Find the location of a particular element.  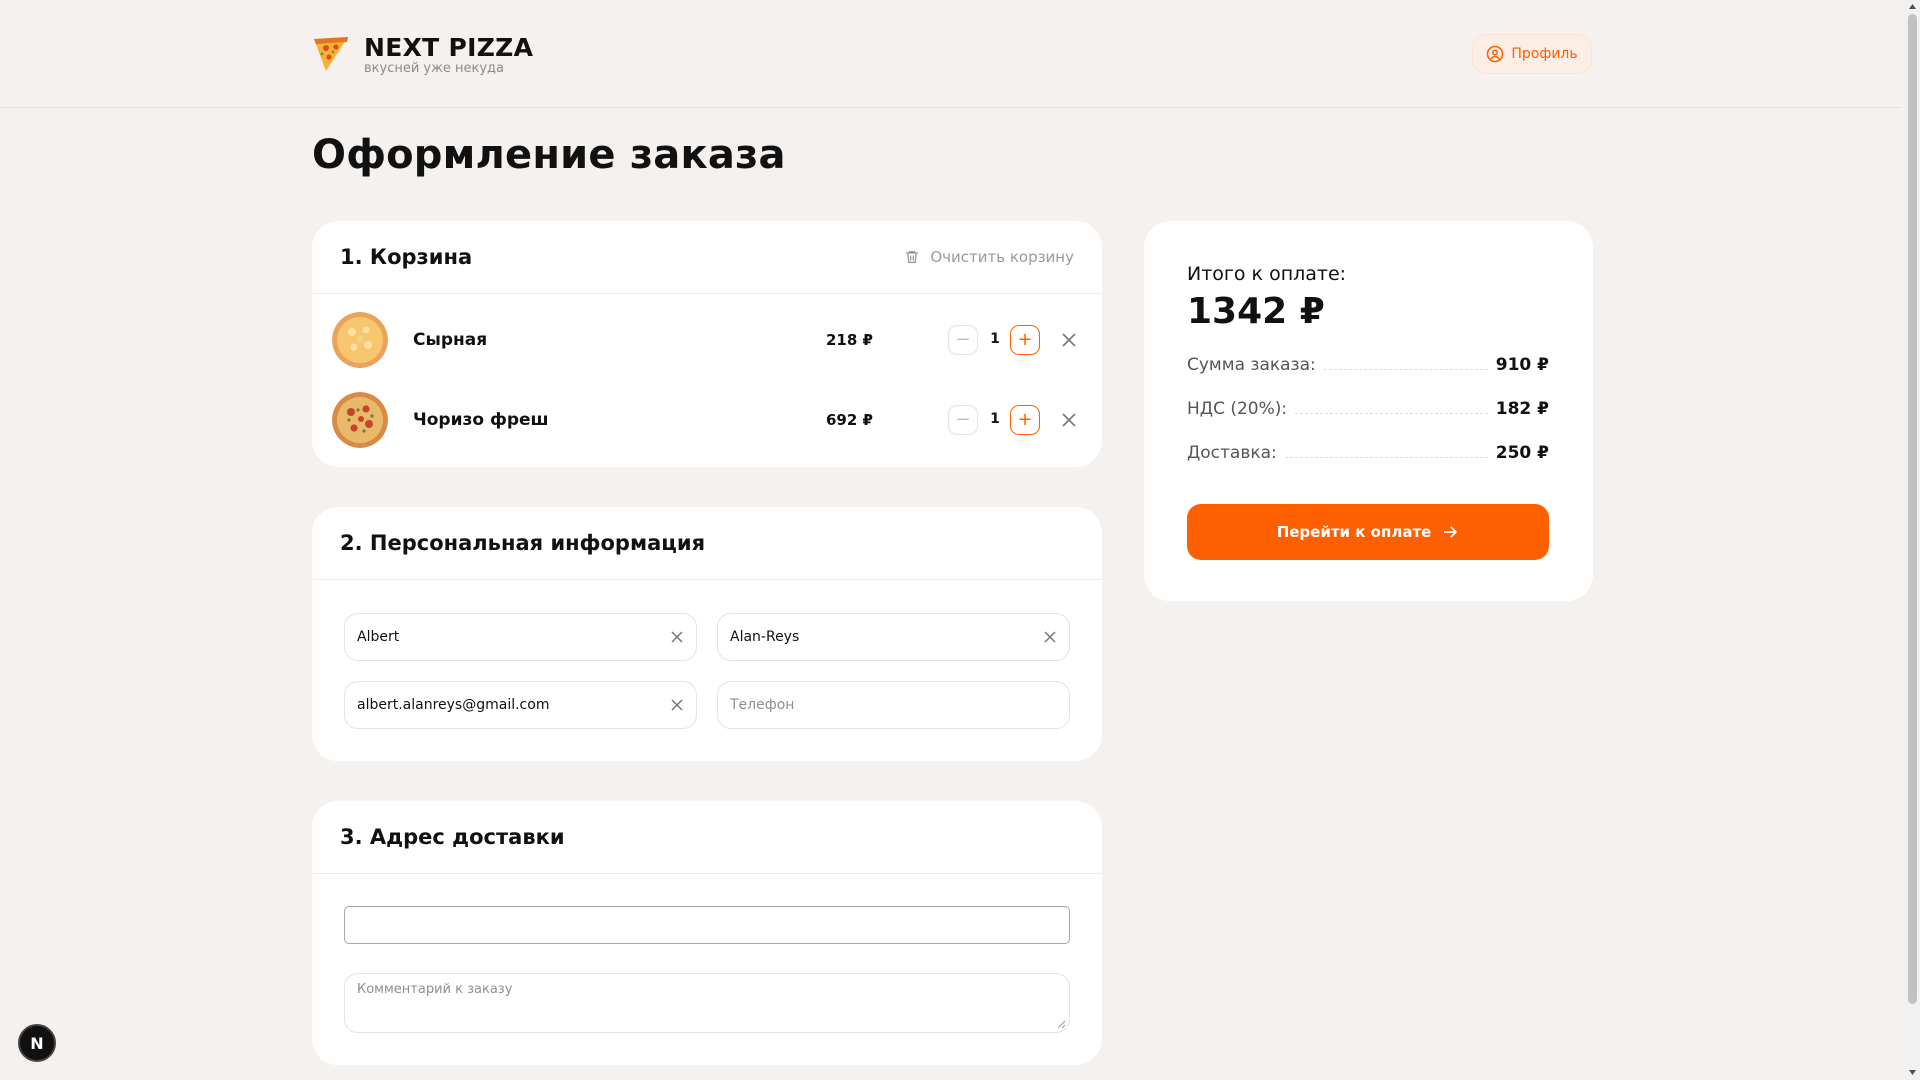

scrollbar is located at coordinates (1912, 540).